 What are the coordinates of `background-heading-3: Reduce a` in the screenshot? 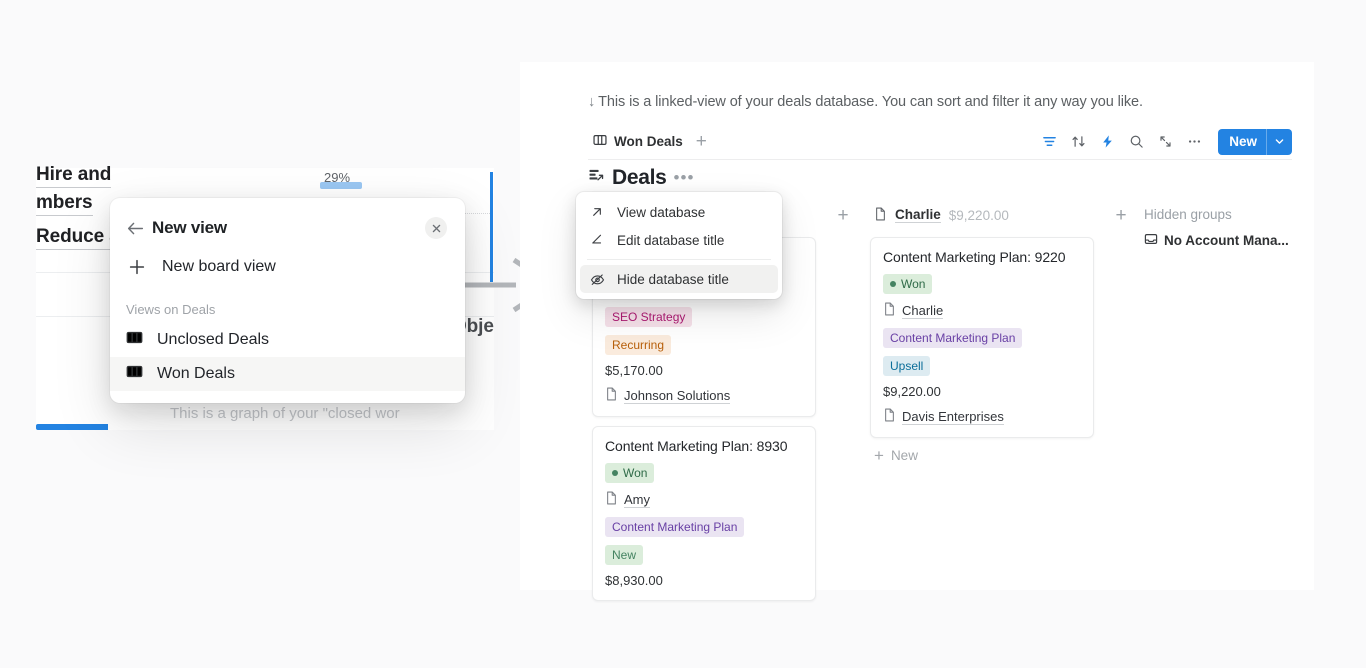 It's located at (78, 238).